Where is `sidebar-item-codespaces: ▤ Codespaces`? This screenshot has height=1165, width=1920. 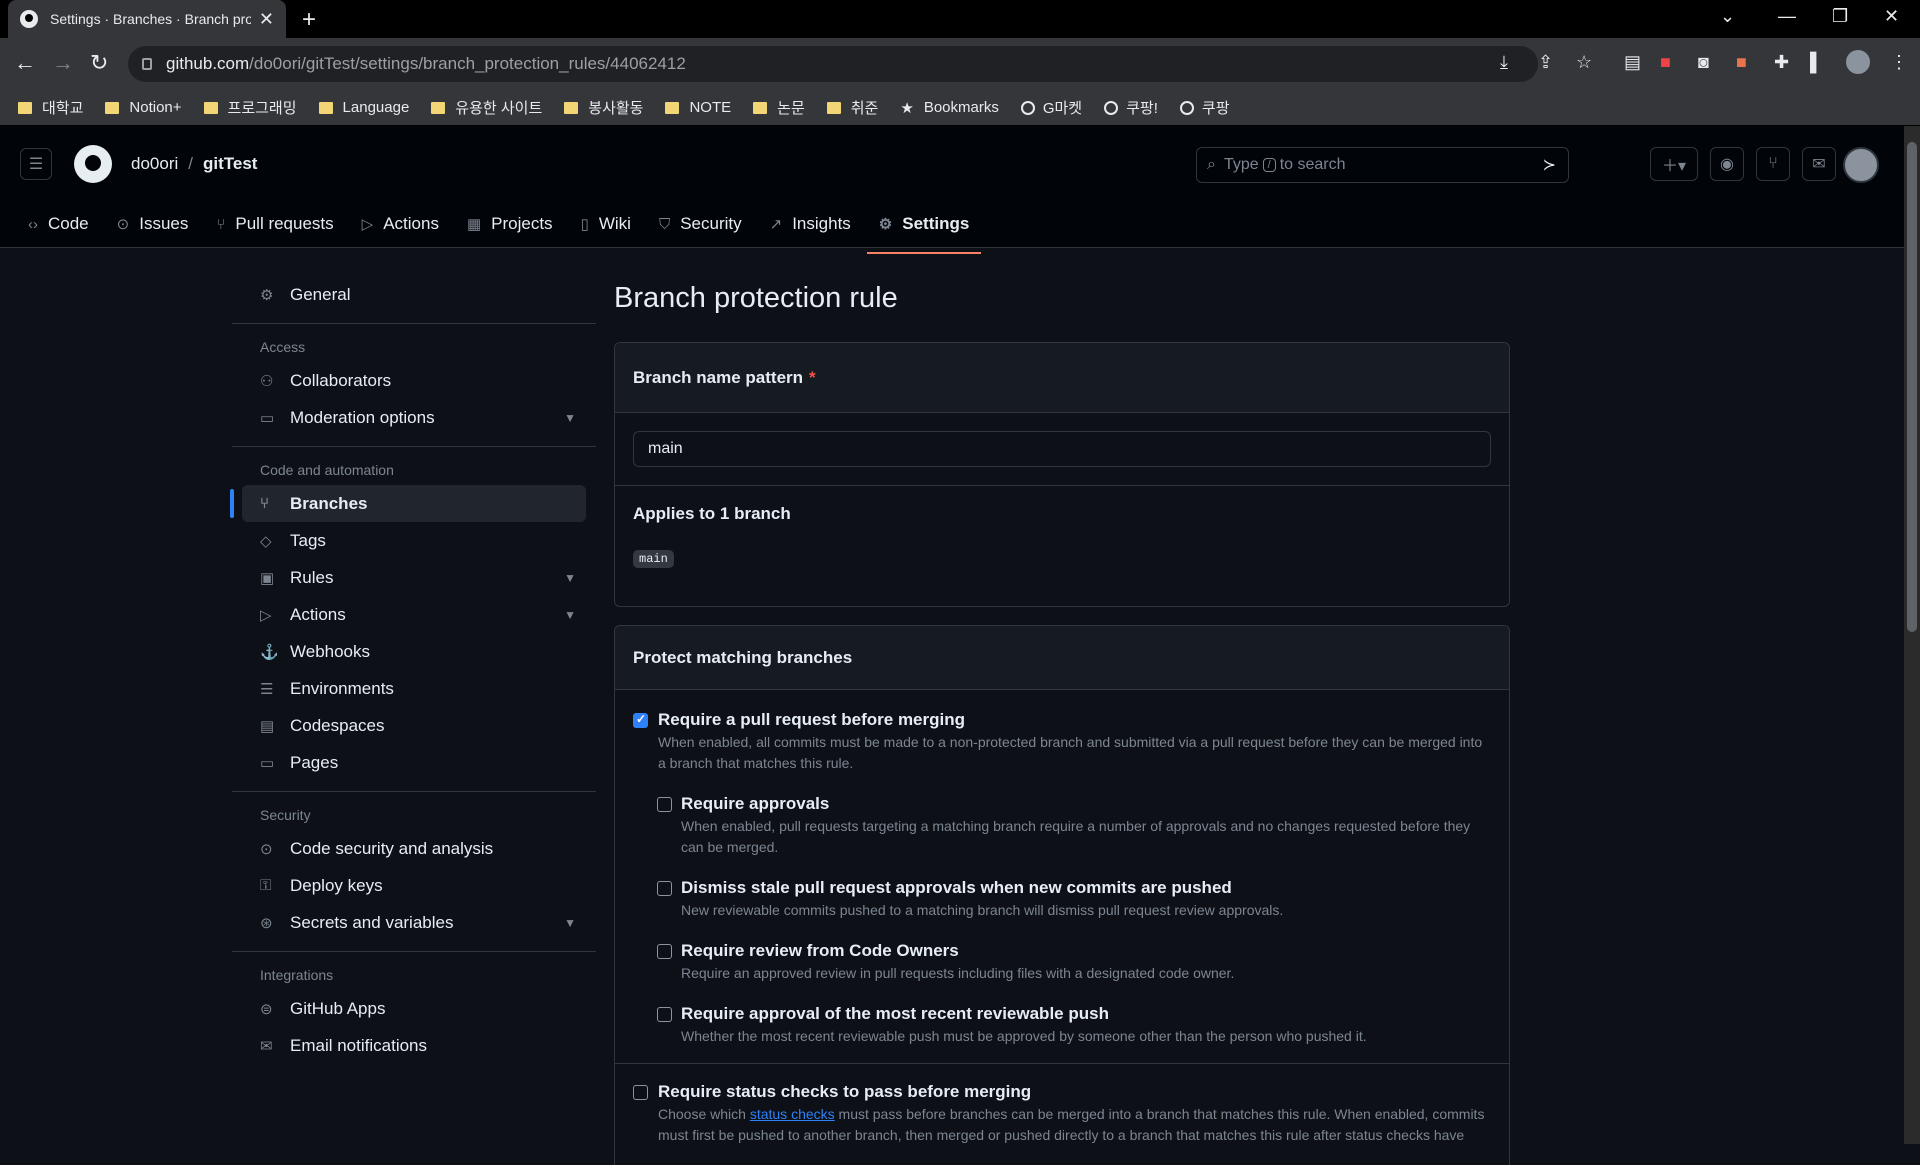
sidebar-item-codespaces: ▤ Codespaces is located at coordinates (414, 725).